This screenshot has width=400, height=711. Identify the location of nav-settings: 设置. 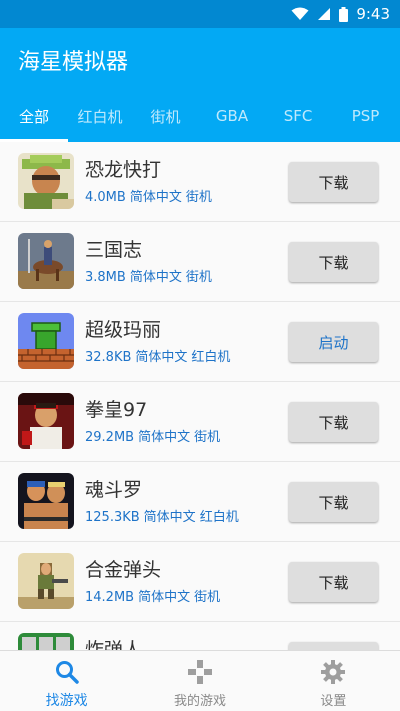
(333, 681).